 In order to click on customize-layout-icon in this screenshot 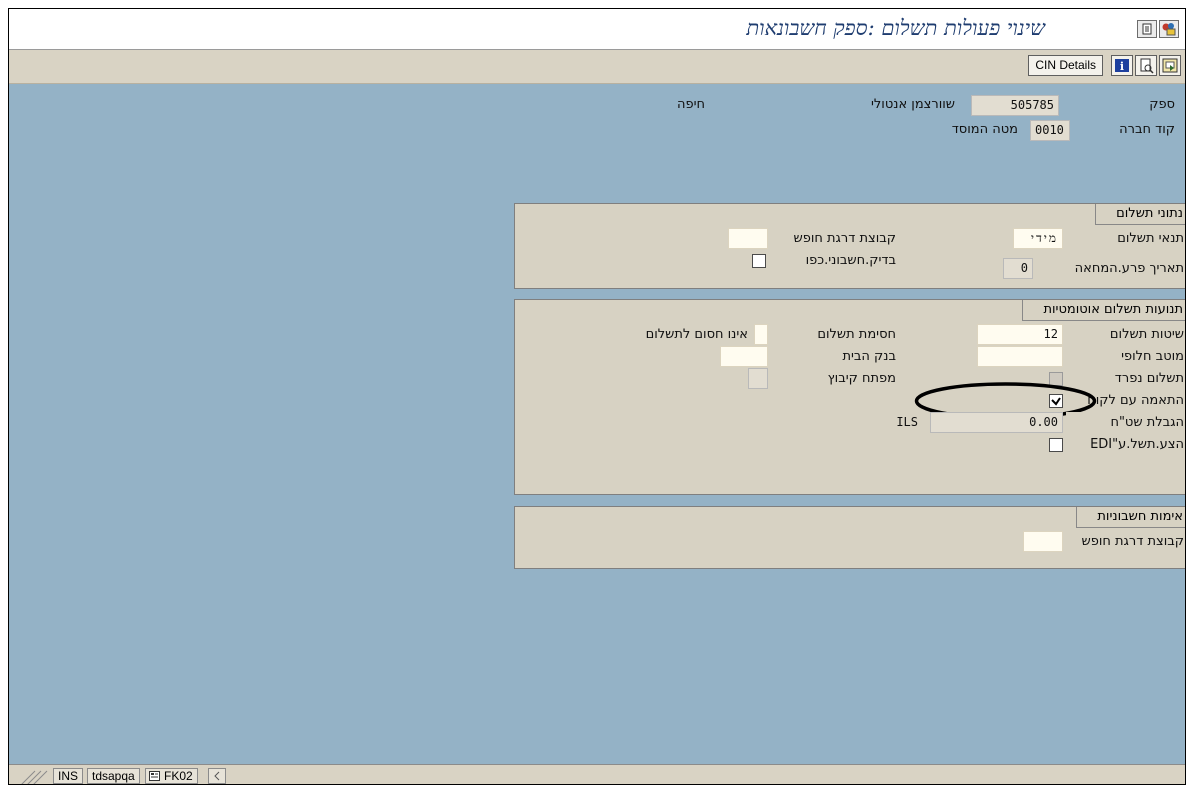, I will do `click(1169, 29)`.